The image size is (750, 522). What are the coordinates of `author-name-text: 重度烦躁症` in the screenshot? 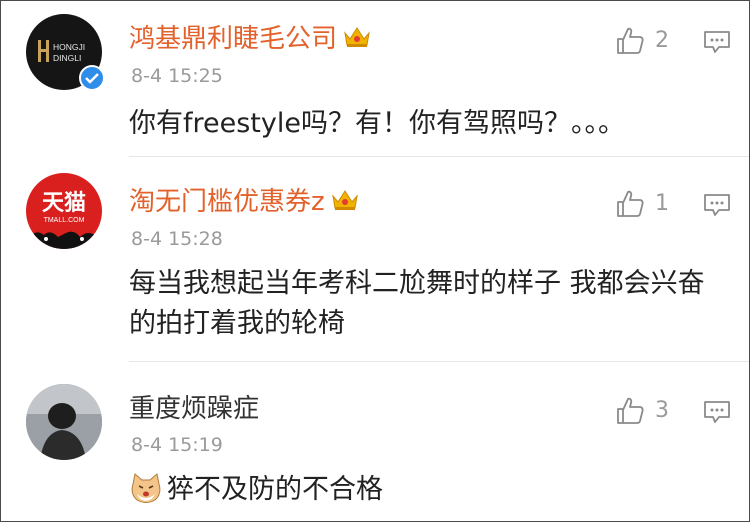 It's located at (194, 409).